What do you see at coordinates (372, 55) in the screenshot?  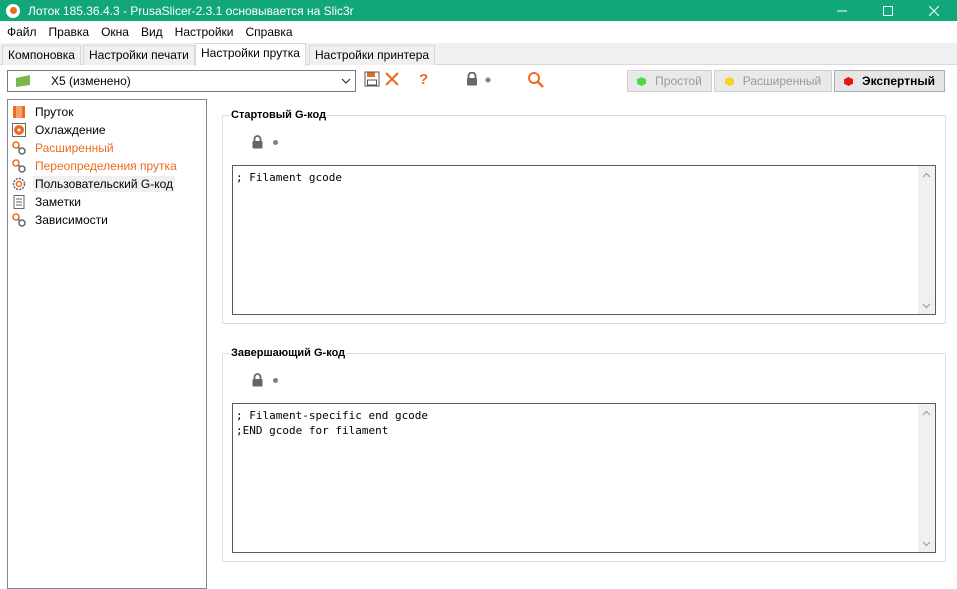 I see `tab-printer-settings: Настройки принтера` at bounding box center [372, 55].